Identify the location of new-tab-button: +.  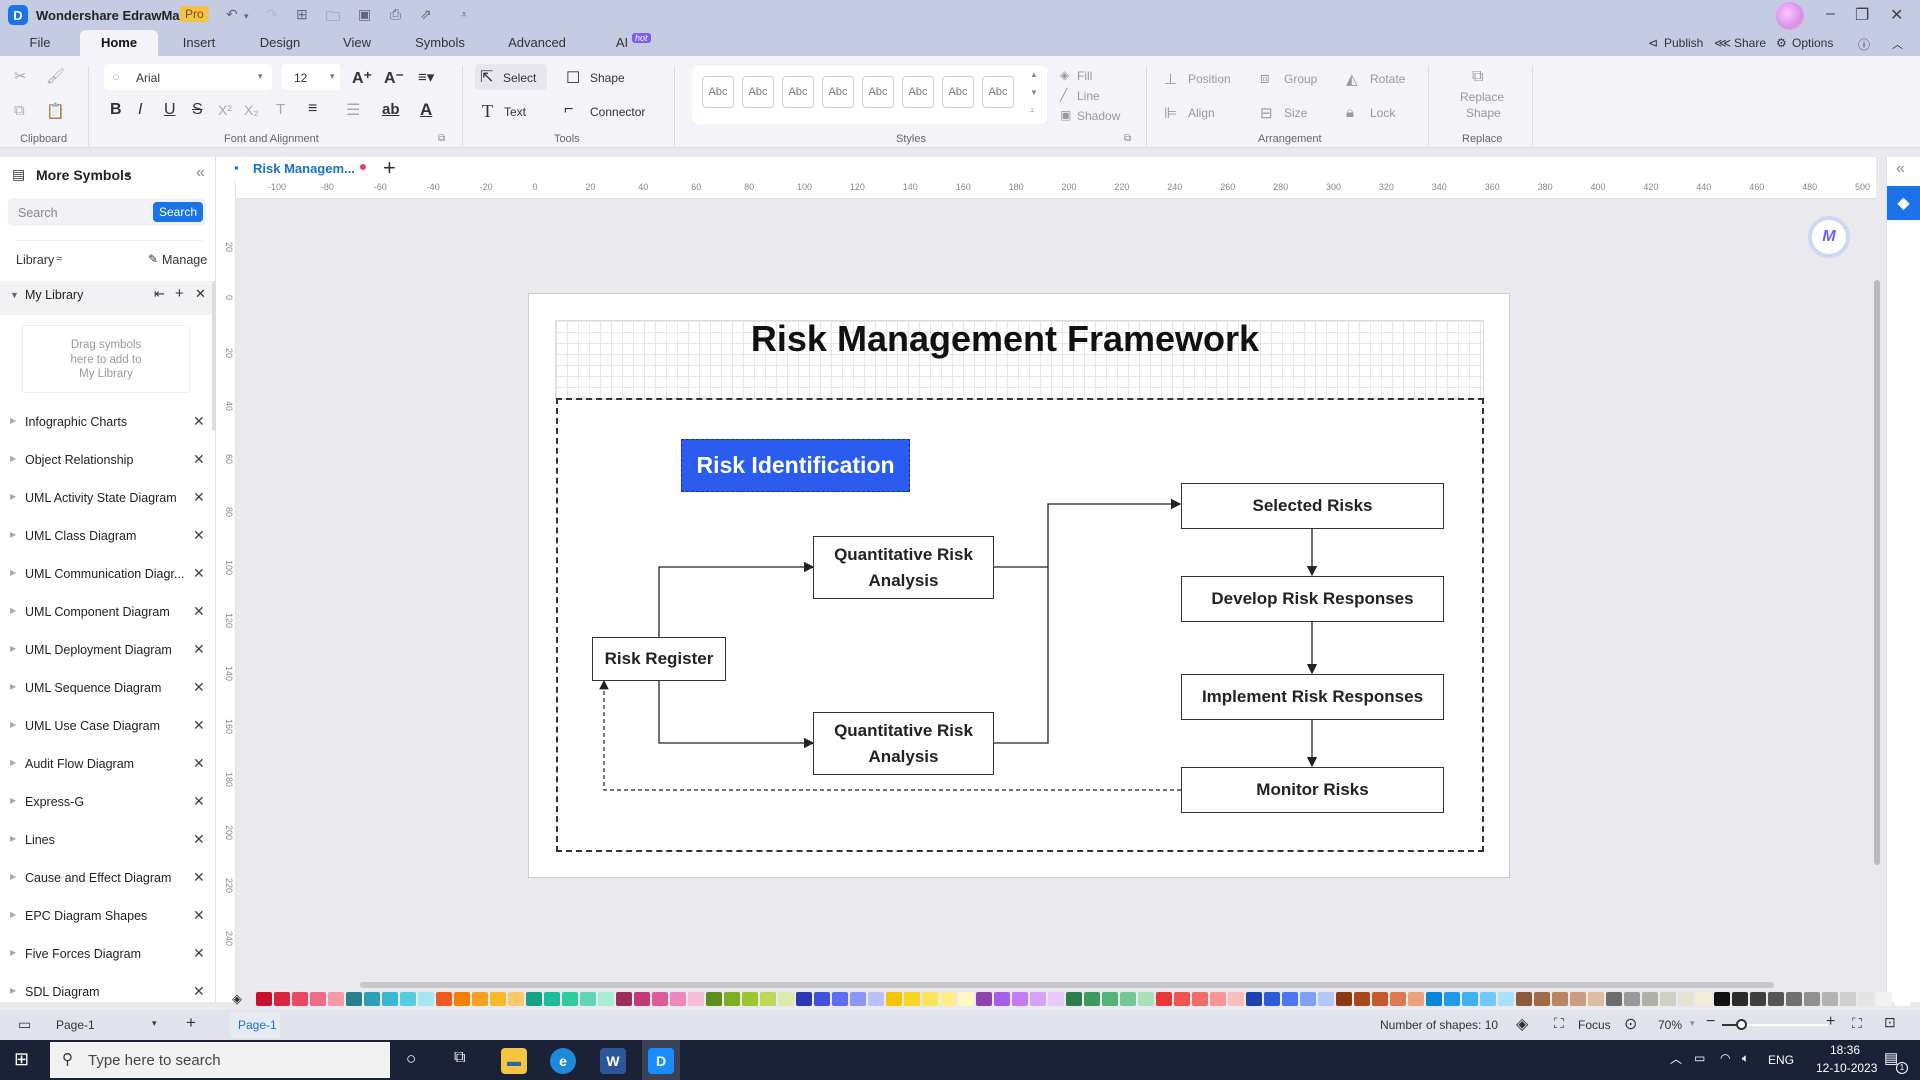
(389, 168).